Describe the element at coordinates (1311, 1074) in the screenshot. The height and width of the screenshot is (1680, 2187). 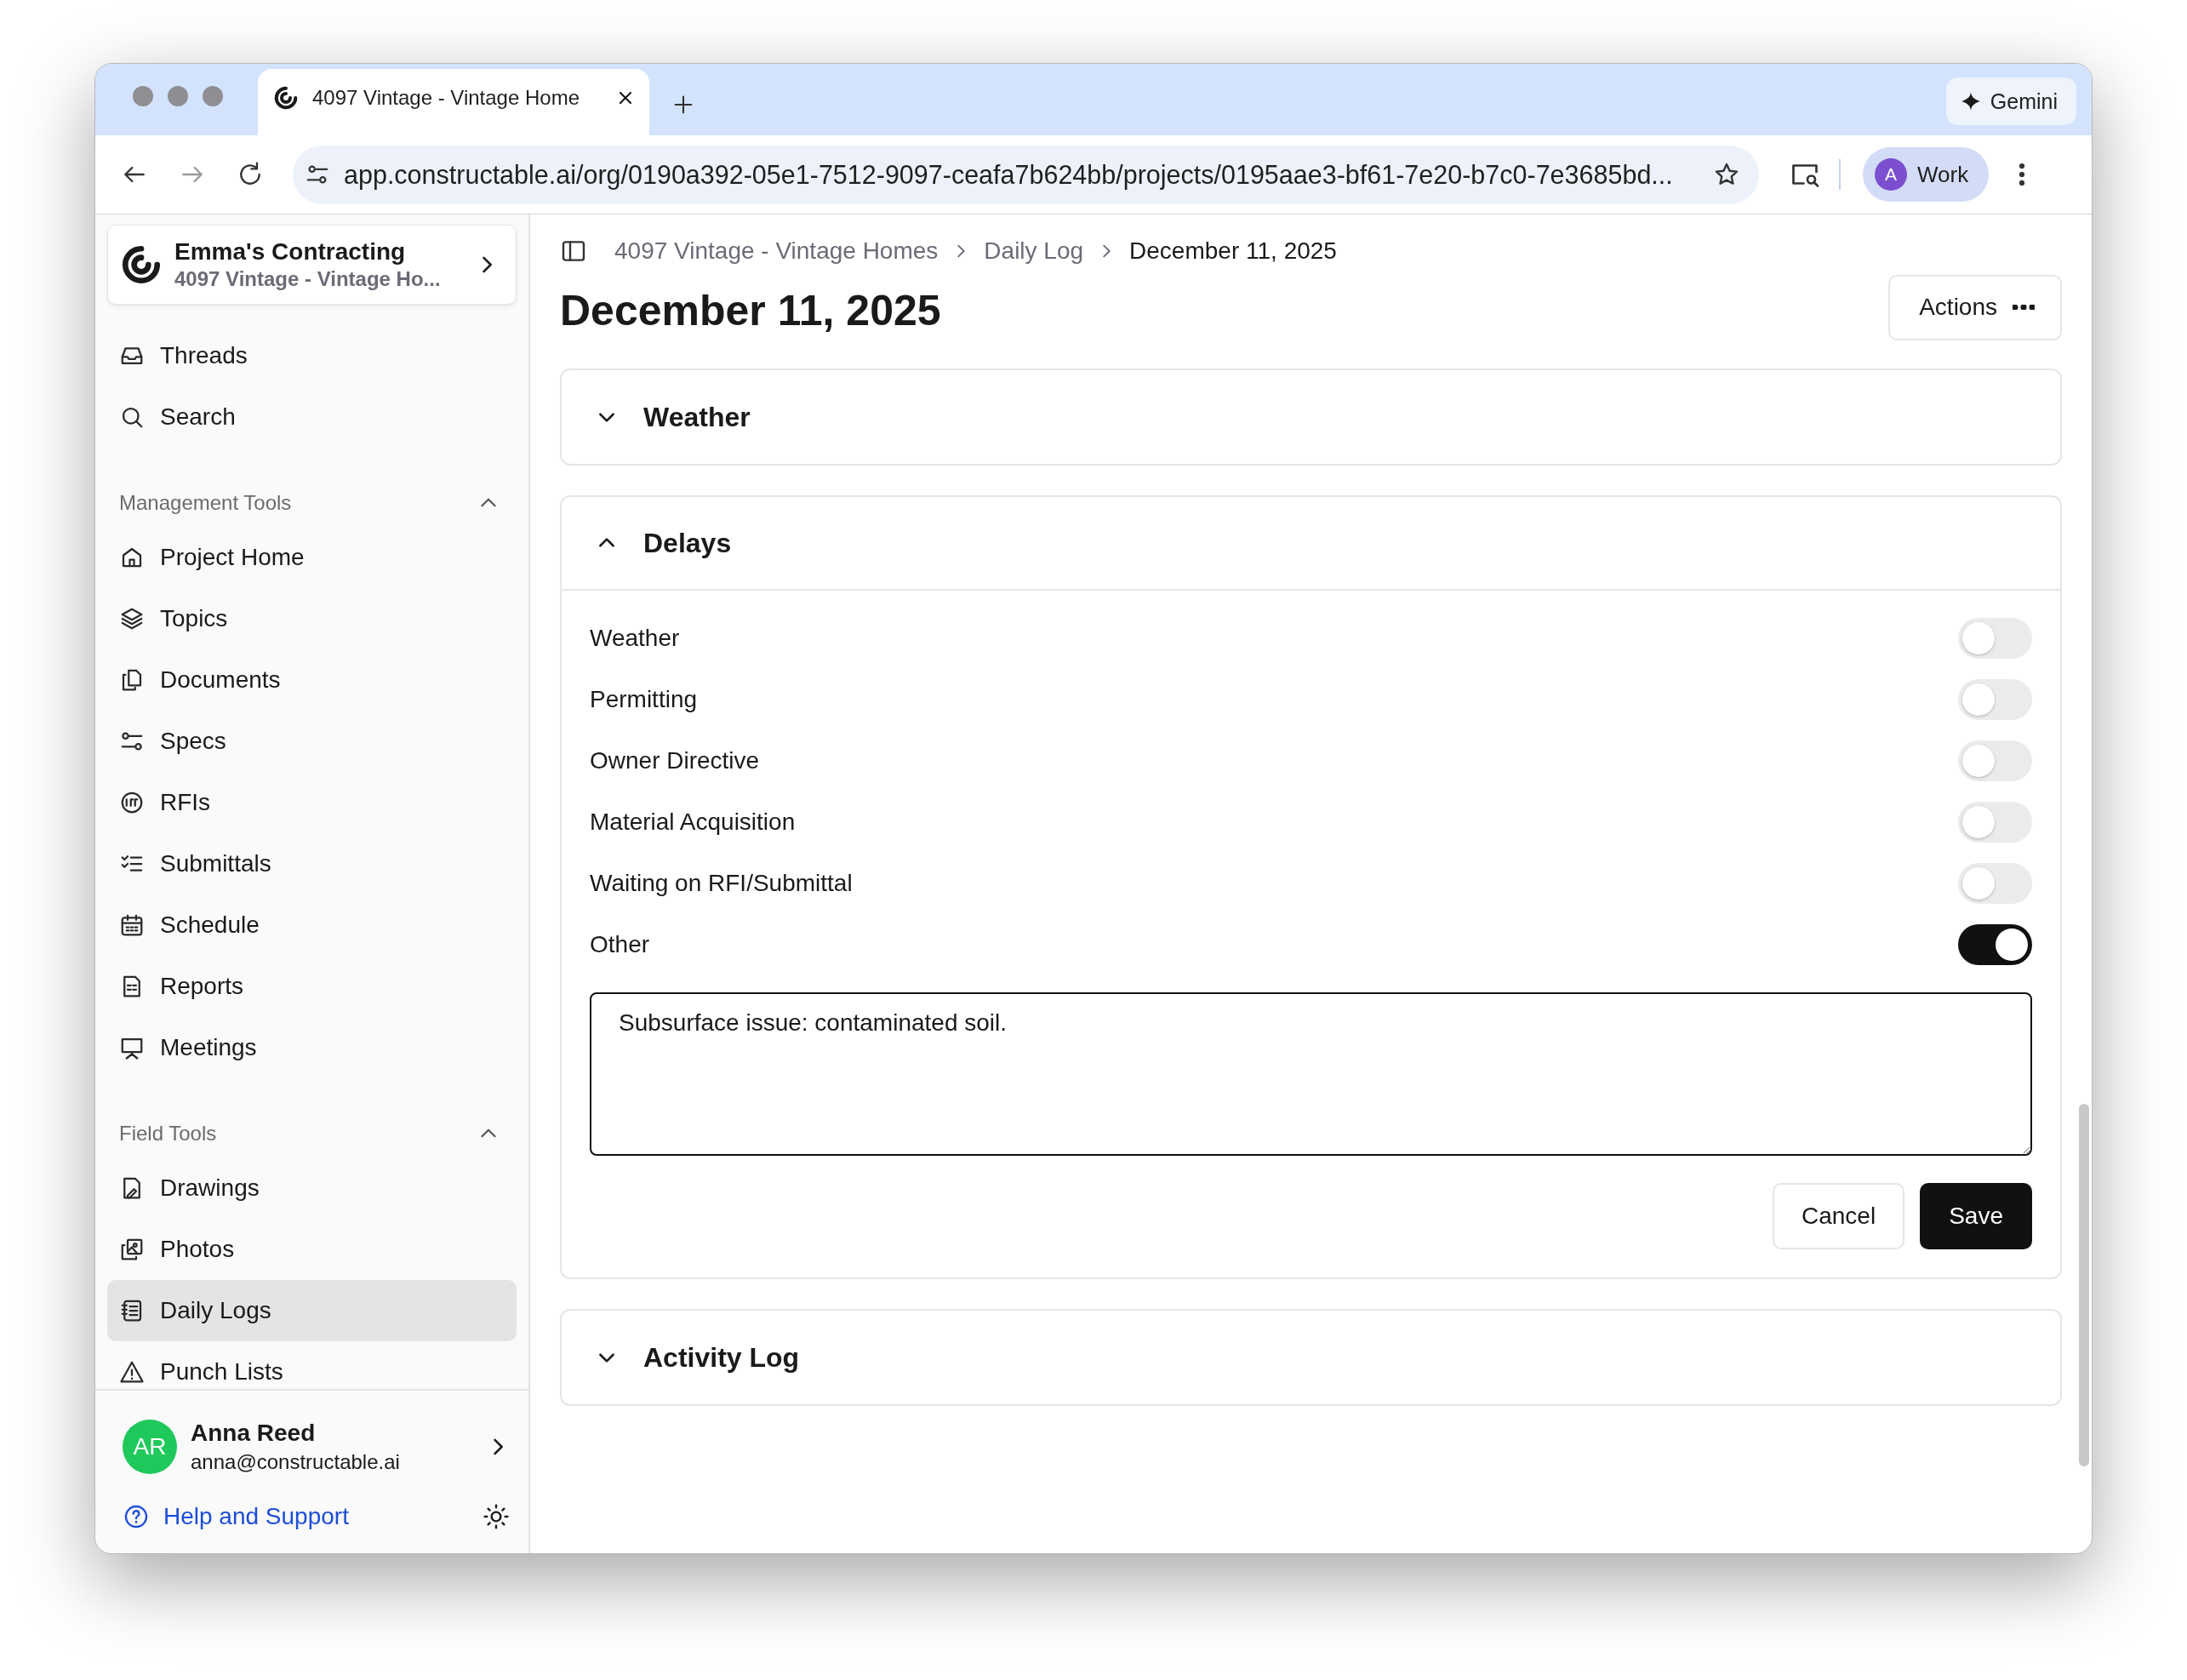
I see `text-area: Subsurface issue: contaminated soil.` at that location.